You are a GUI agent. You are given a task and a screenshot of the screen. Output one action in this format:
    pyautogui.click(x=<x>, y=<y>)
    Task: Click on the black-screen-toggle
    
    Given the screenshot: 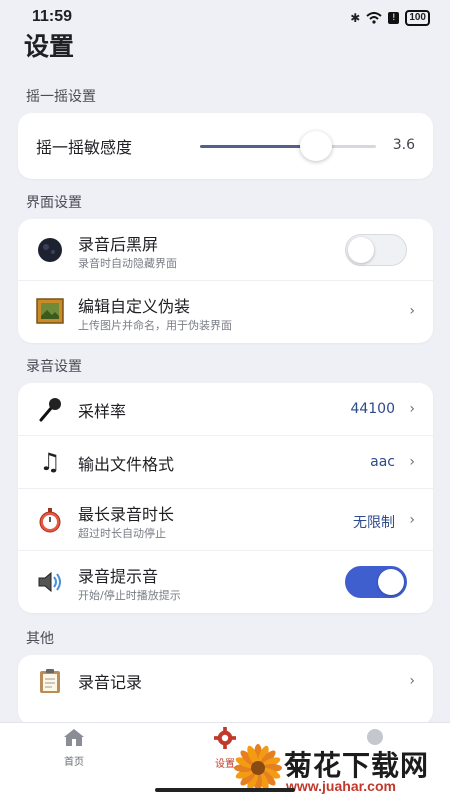 What is the action you would take?
    pyautogui.click(x=376, y=250)
    